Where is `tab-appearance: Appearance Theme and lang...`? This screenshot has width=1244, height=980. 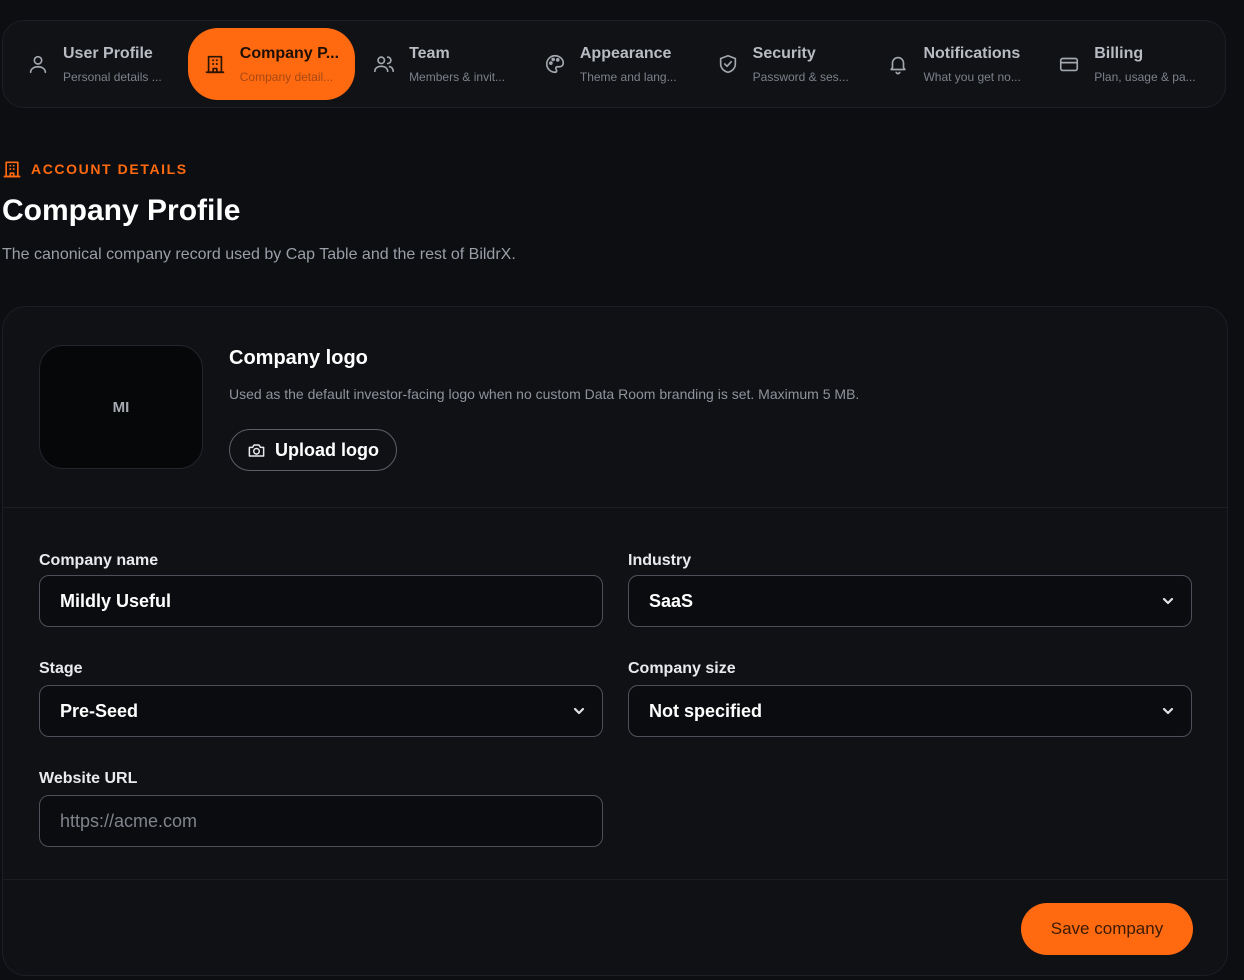
tab-appearance: Appearance Theme and lang... is located at coordinates (619, 64).